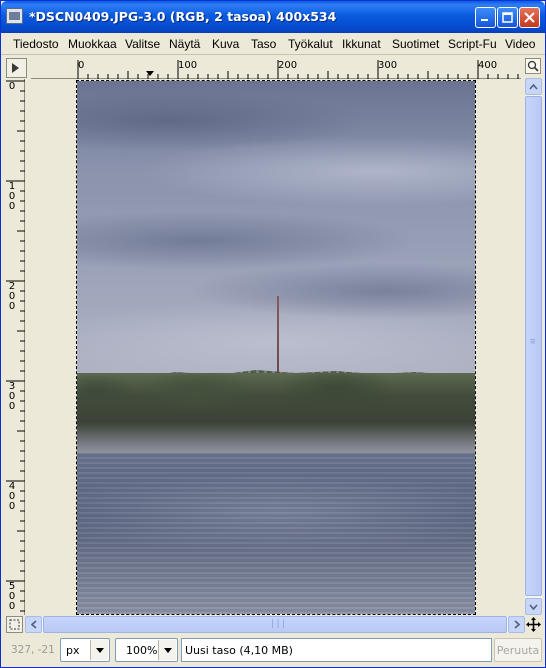 The image size is (546, 668). I want to click on zoom-dropdown-button, so click(167, 650).